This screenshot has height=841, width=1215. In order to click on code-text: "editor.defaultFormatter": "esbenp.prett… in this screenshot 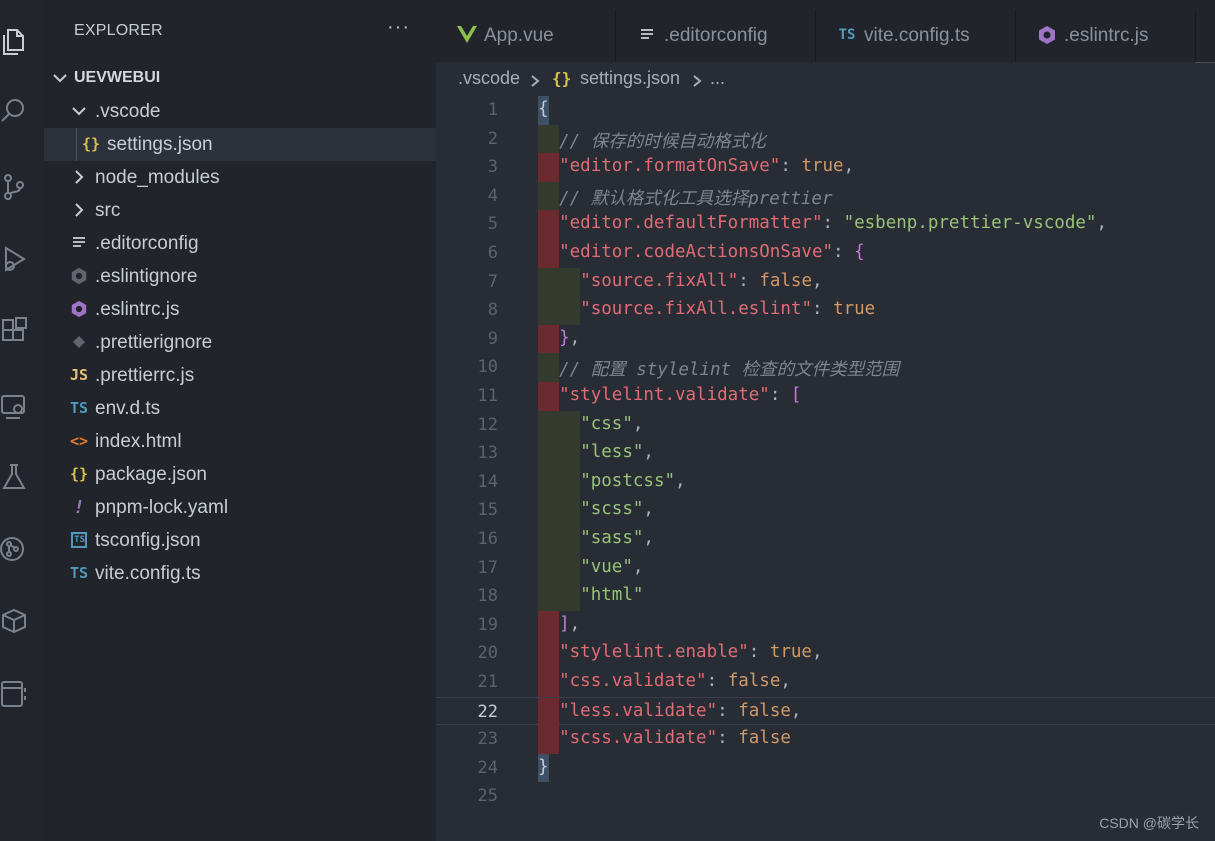, I will do `click(833, 223)`.